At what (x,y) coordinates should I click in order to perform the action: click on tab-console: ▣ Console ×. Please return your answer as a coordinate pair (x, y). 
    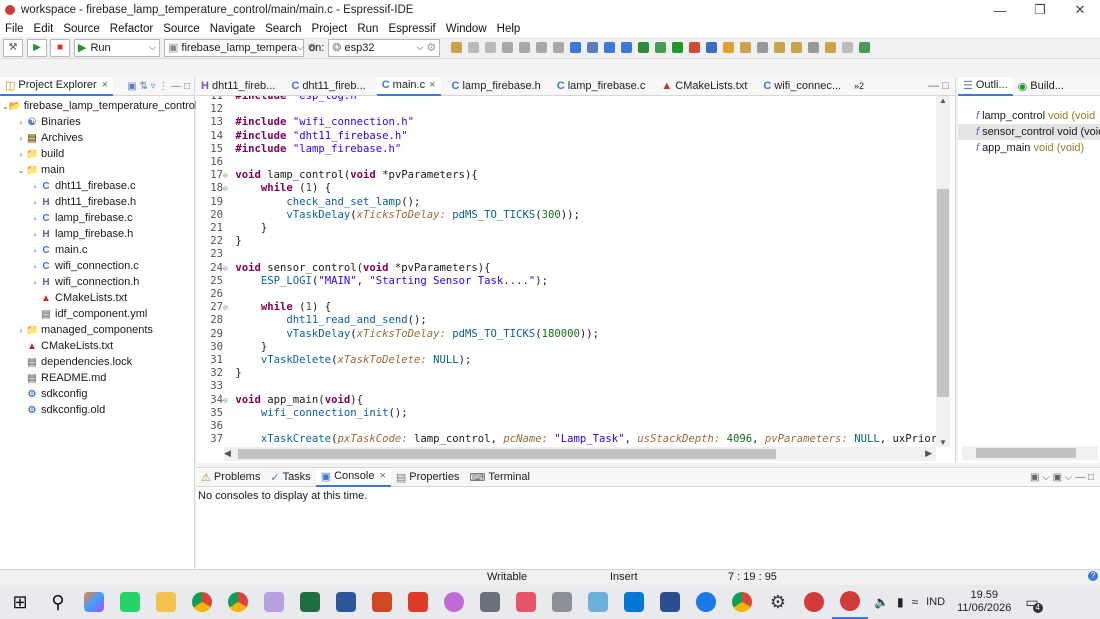
    Looking at the image, I should click on (353, 477).